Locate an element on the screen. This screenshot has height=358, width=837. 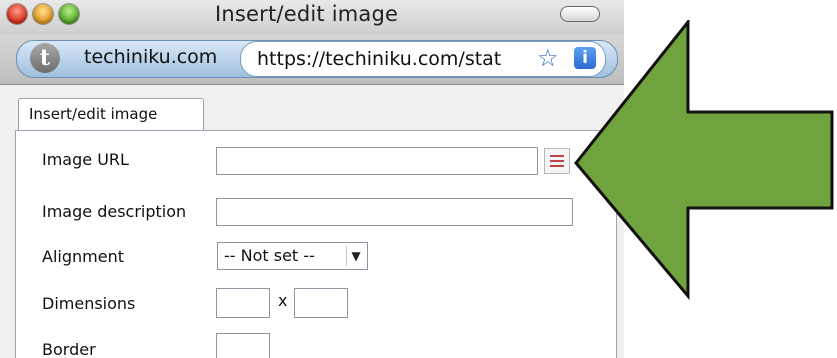
chevron-down-icon: ▼ is located at coordinates (355, 256).